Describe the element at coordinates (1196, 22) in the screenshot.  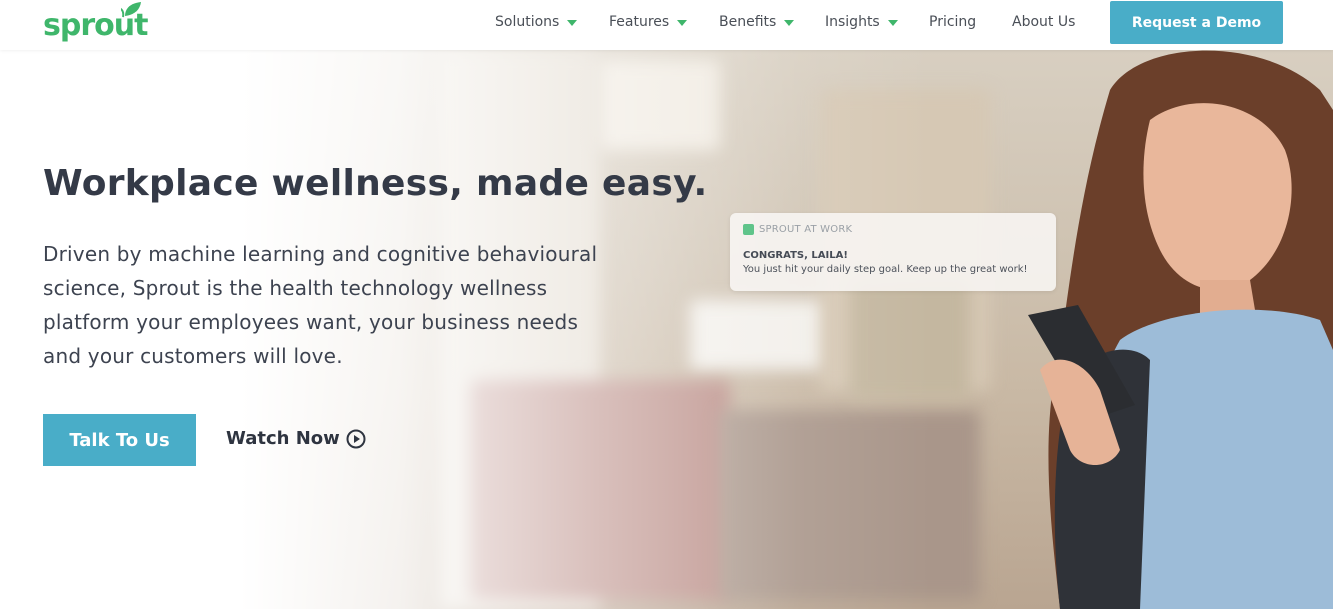
I see `request-demo-button: Request a Demo` at that location.